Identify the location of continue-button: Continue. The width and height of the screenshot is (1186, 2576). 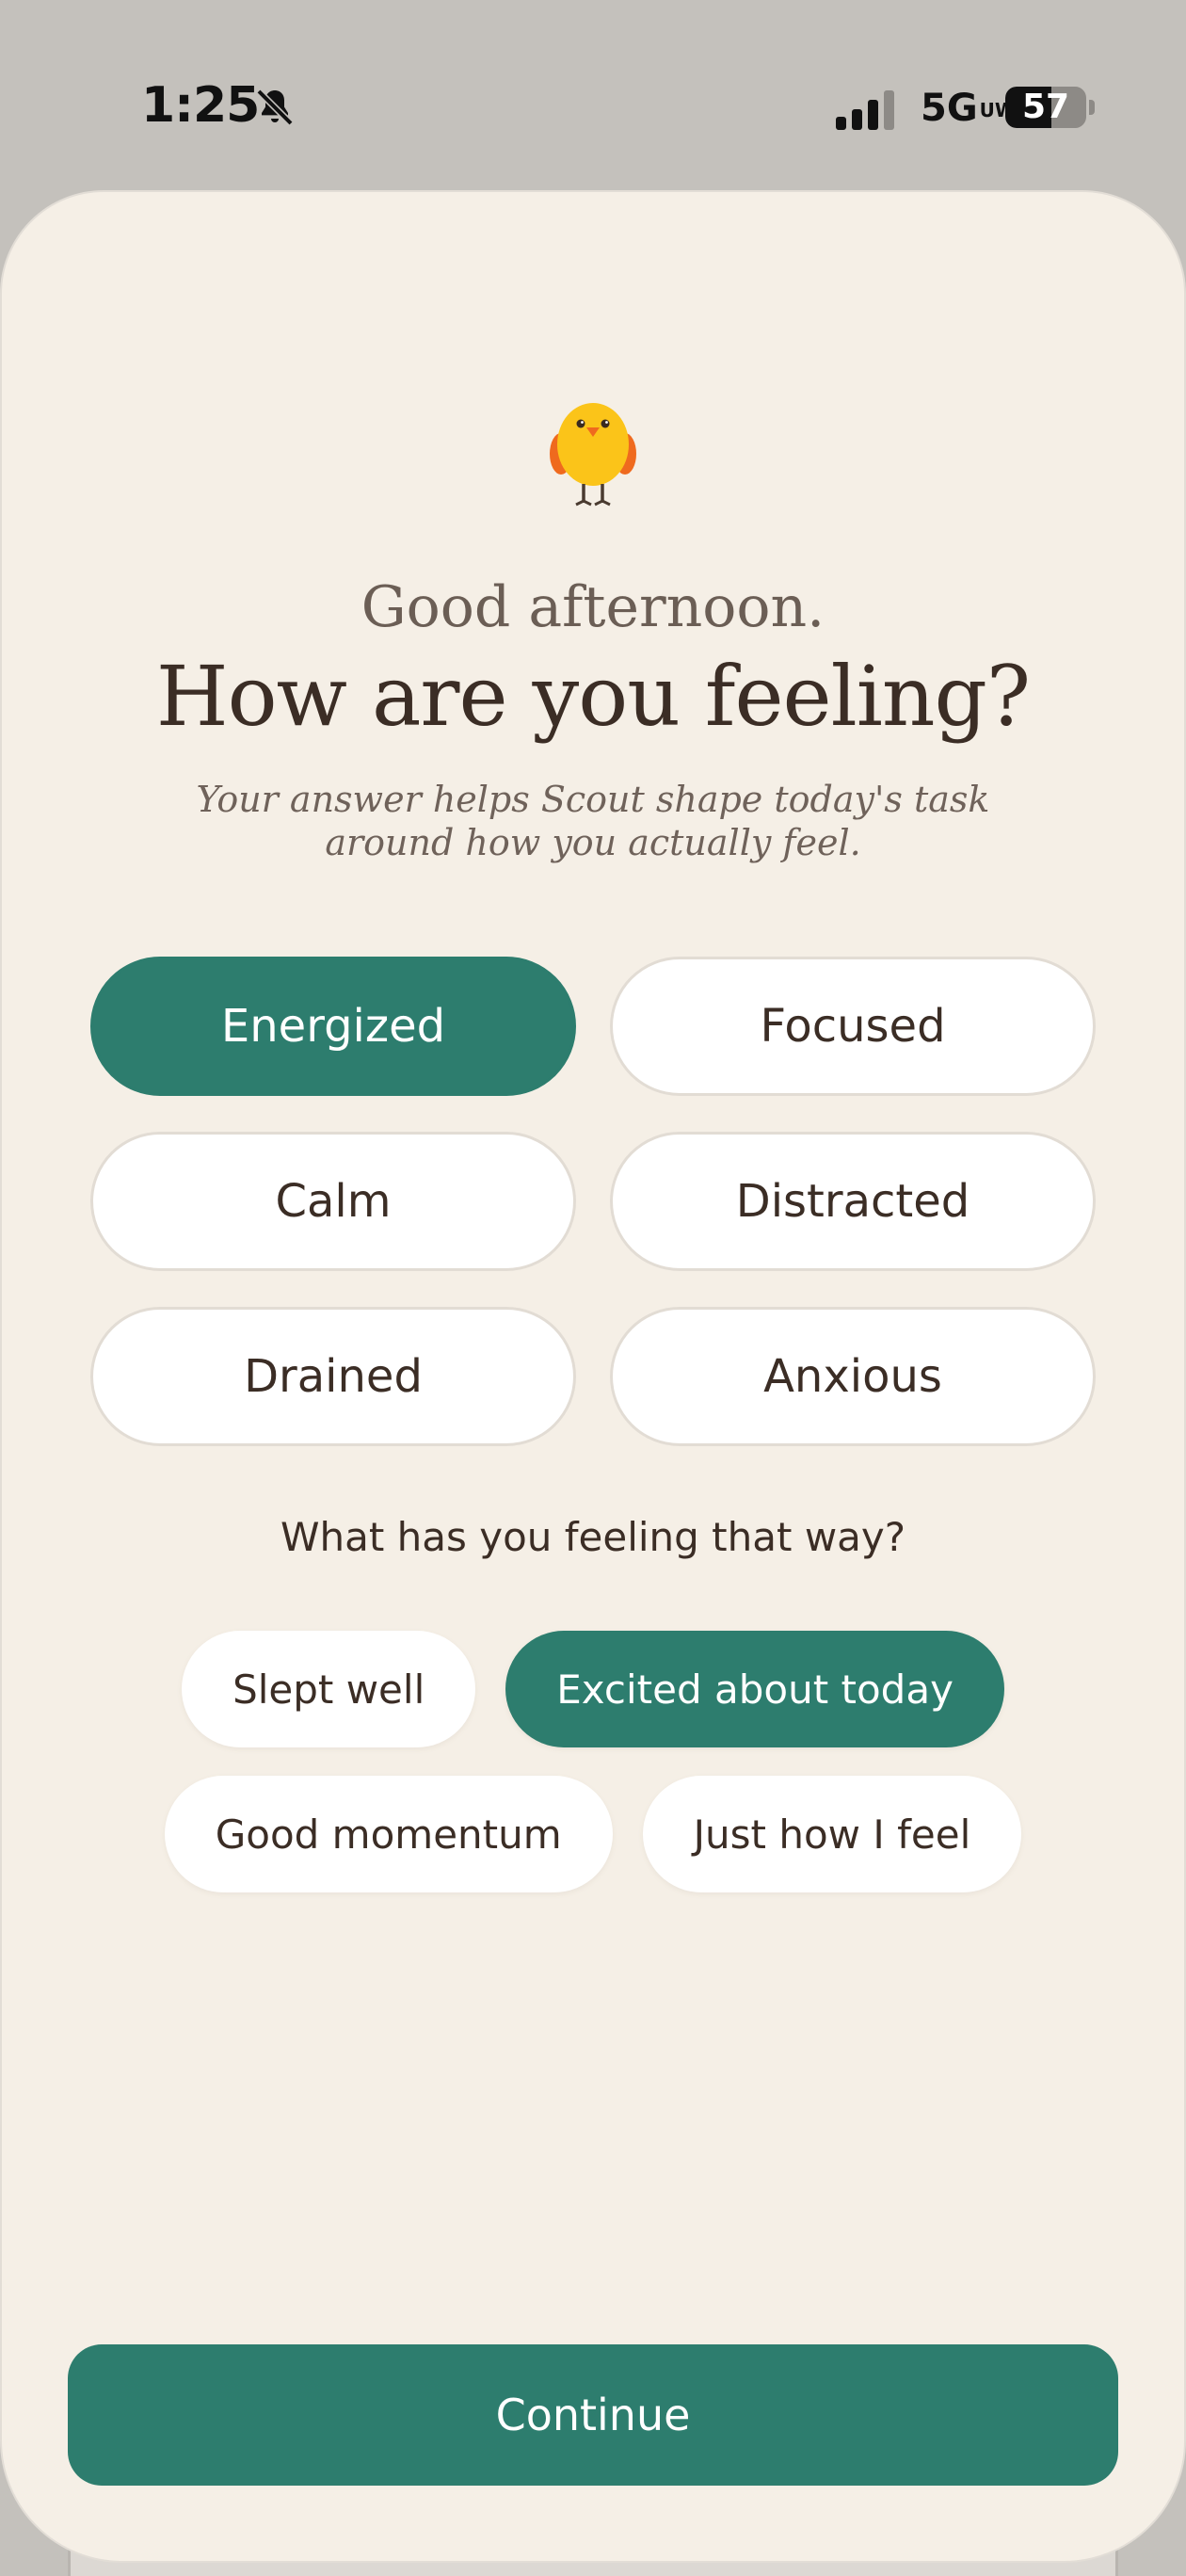
(593, 2415).